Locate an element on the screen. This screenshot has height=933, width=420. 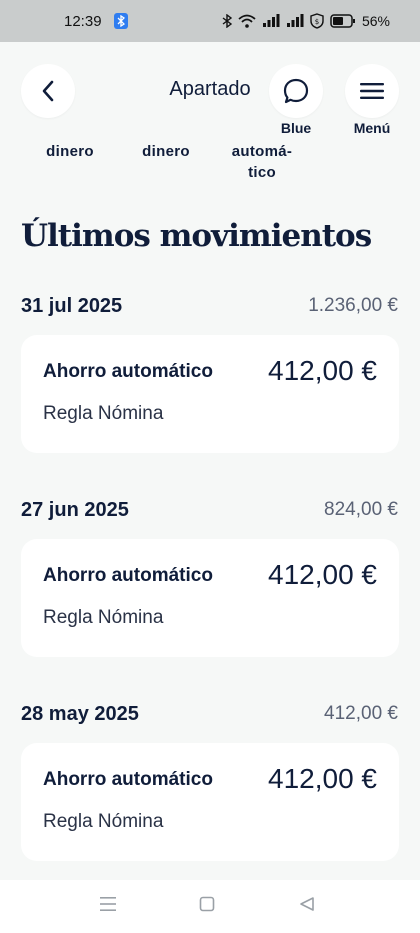
vpn-shield-icon: $ is located at coordinates (317, 21).